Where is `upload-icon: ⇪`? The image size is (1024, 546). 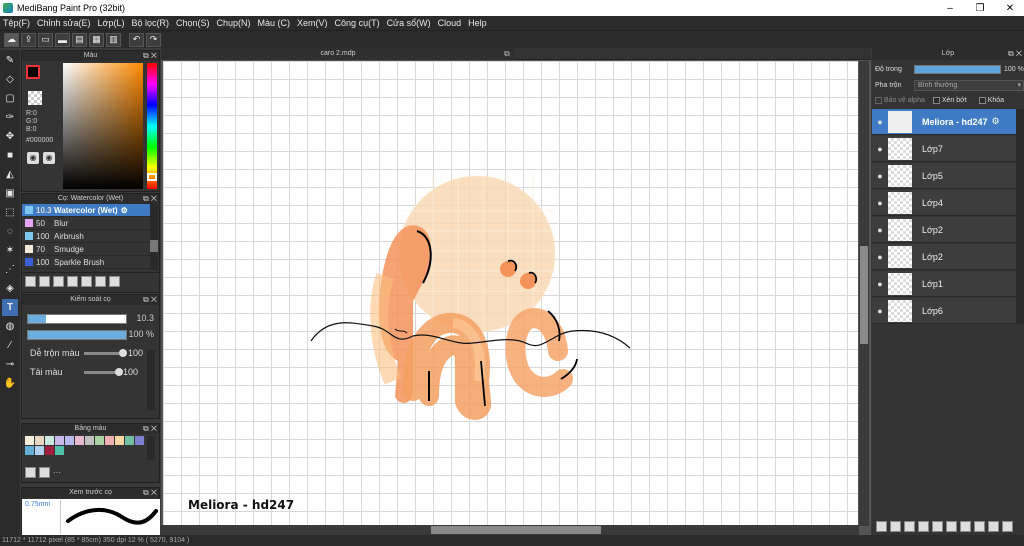
upload-icon: ⇪ is located at coordinates (28, 39).